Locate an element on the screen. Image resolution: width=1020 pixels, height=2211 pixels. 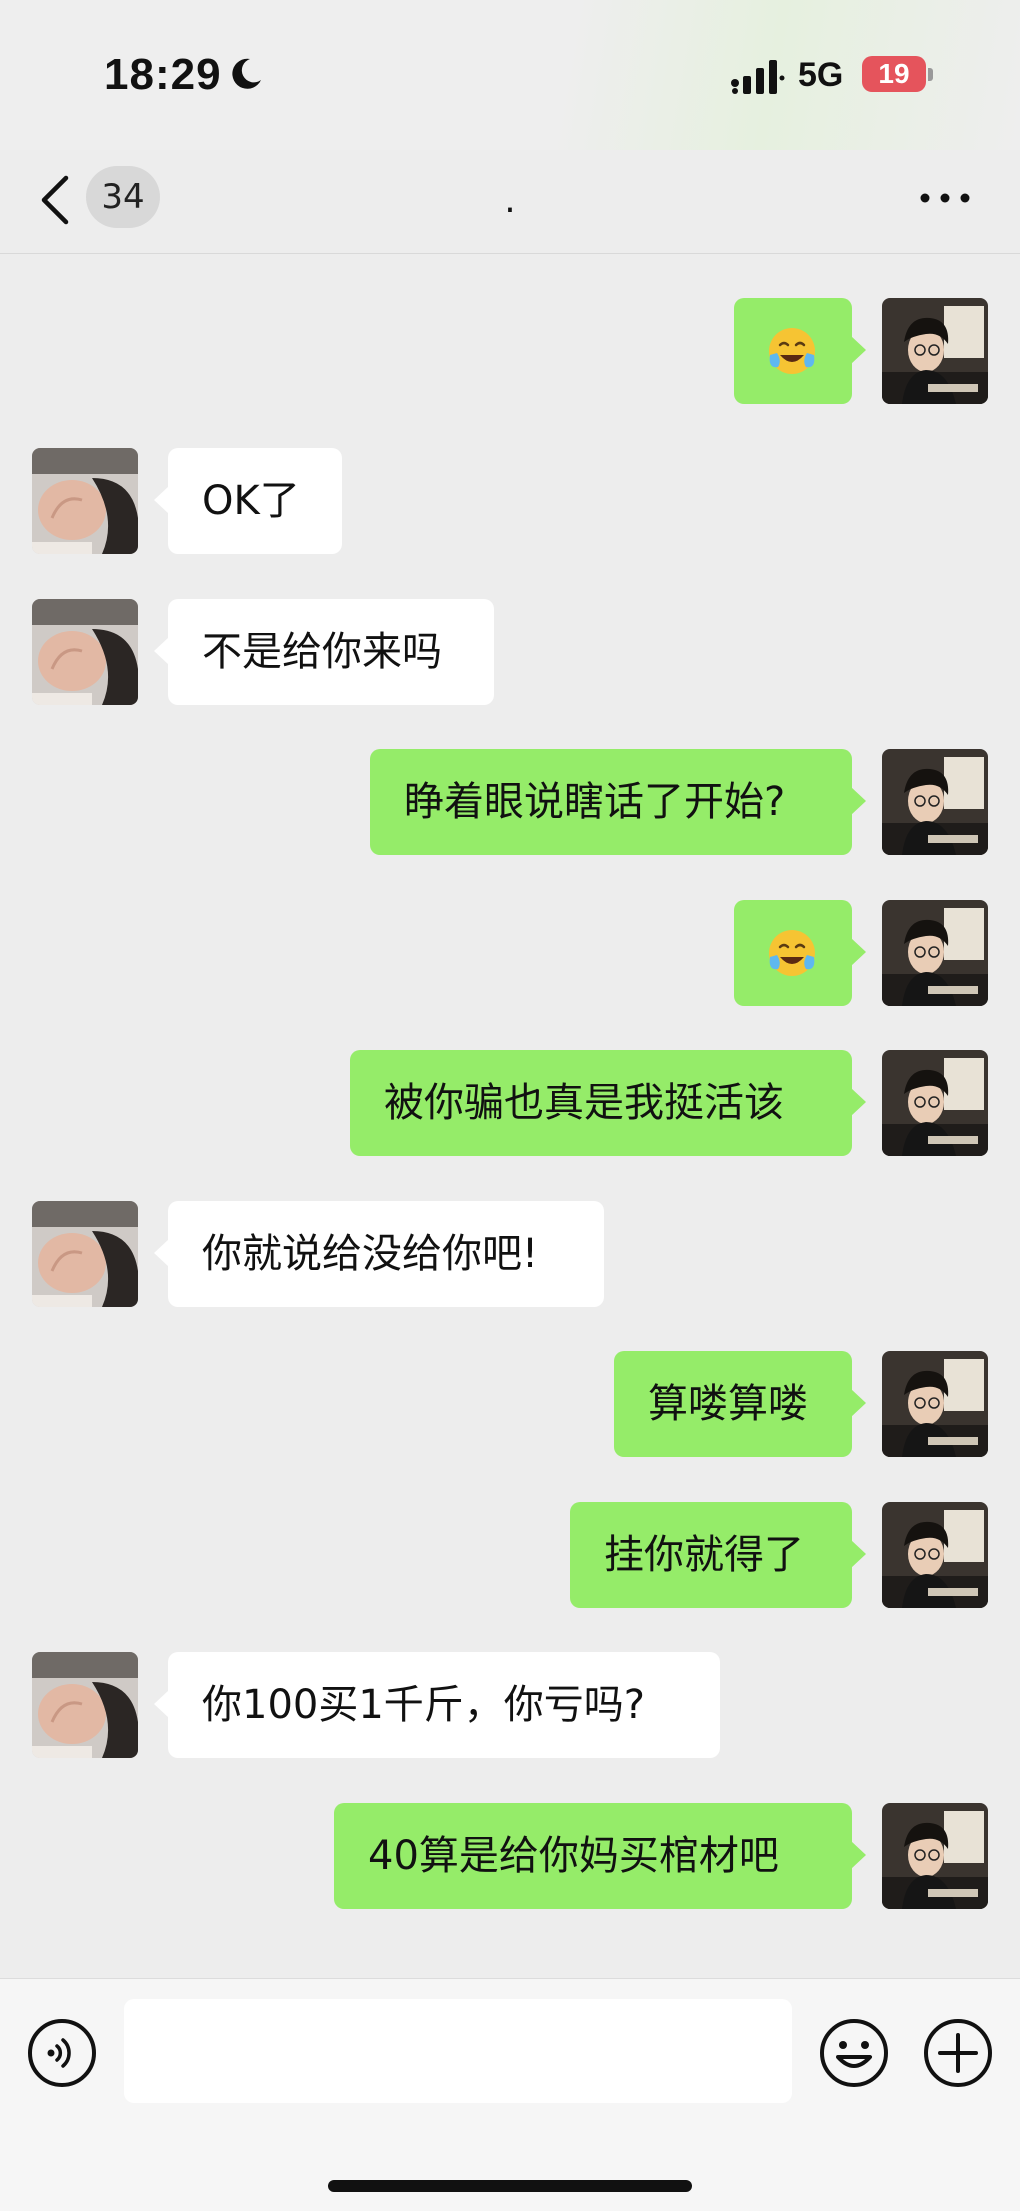
battery-level: 19 is located at coordinates (894, 73).